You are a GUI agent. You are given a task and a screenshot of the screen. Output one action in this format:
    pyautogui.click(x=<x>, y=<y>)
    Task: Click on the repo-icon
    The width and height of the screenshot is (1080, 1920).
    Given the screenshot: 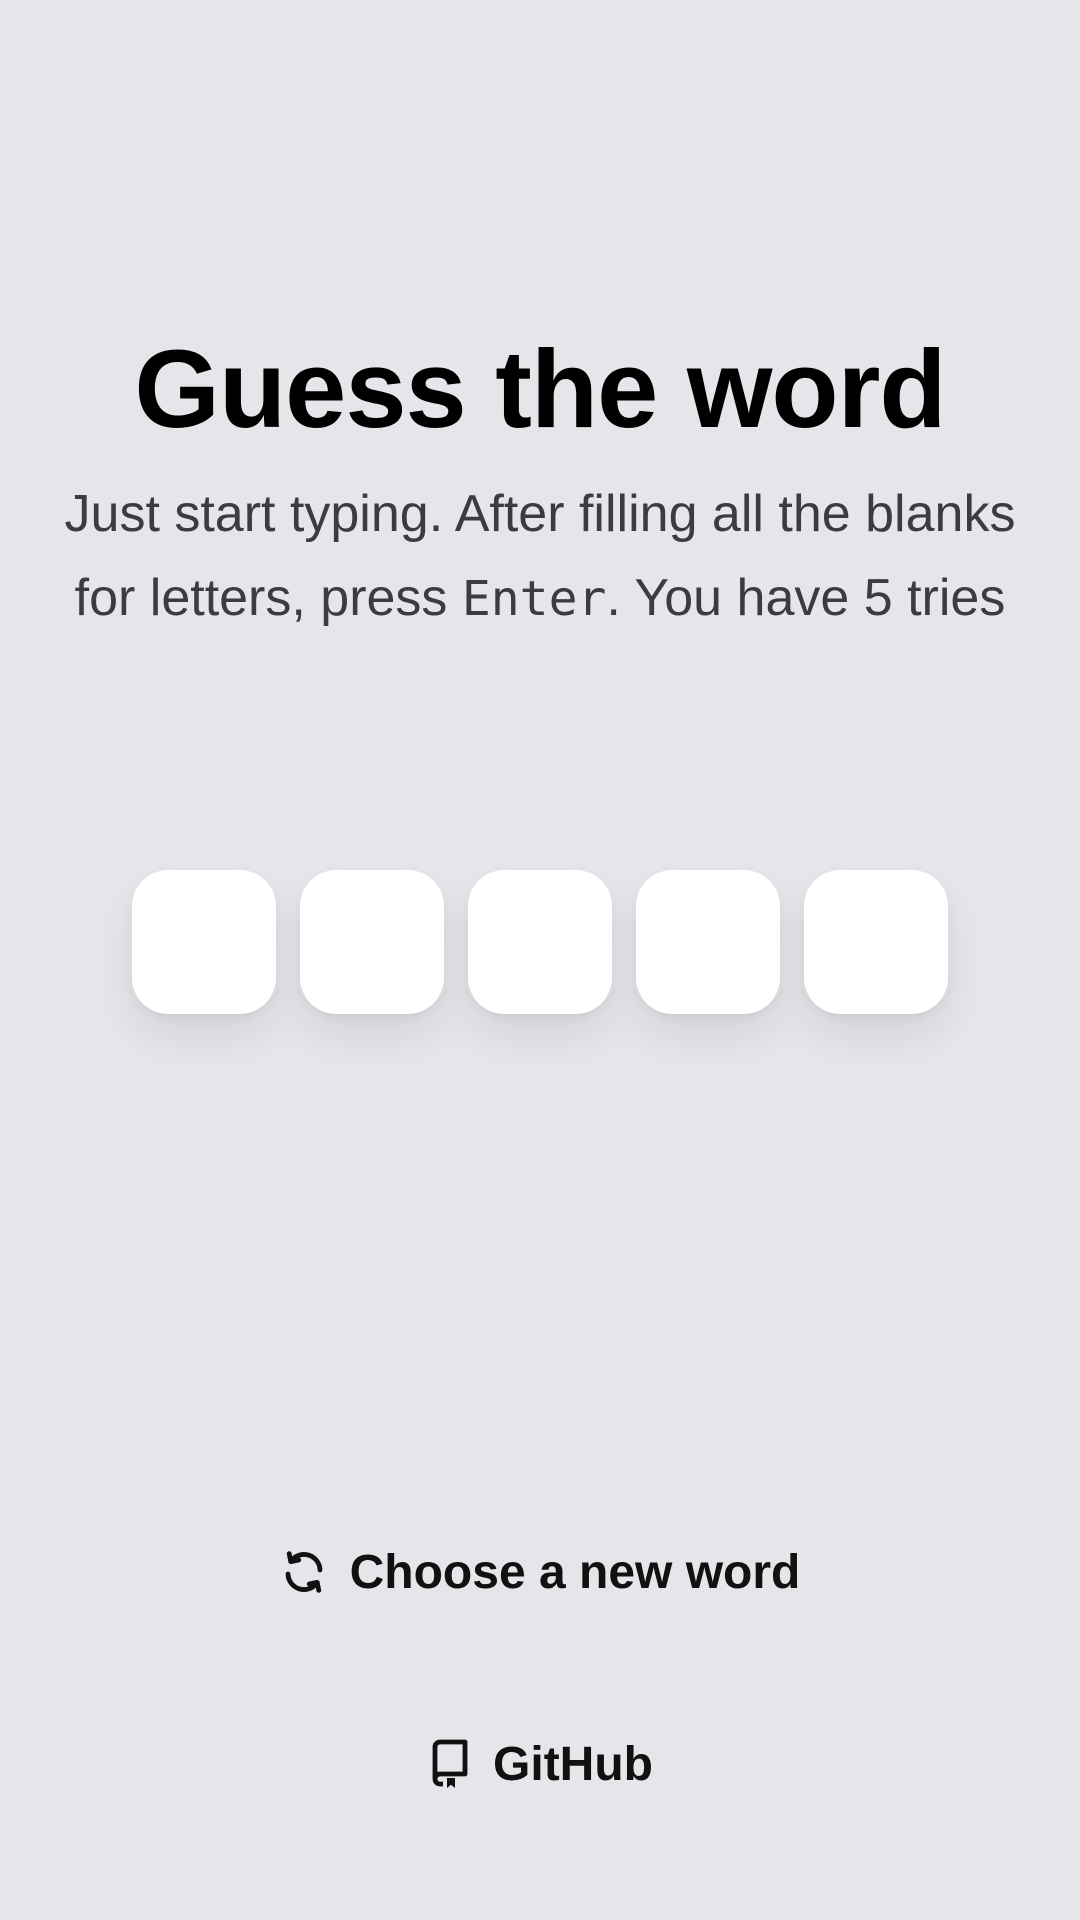 What is the action you would take?
    pyautogui.click(x=449, y=1764)
    